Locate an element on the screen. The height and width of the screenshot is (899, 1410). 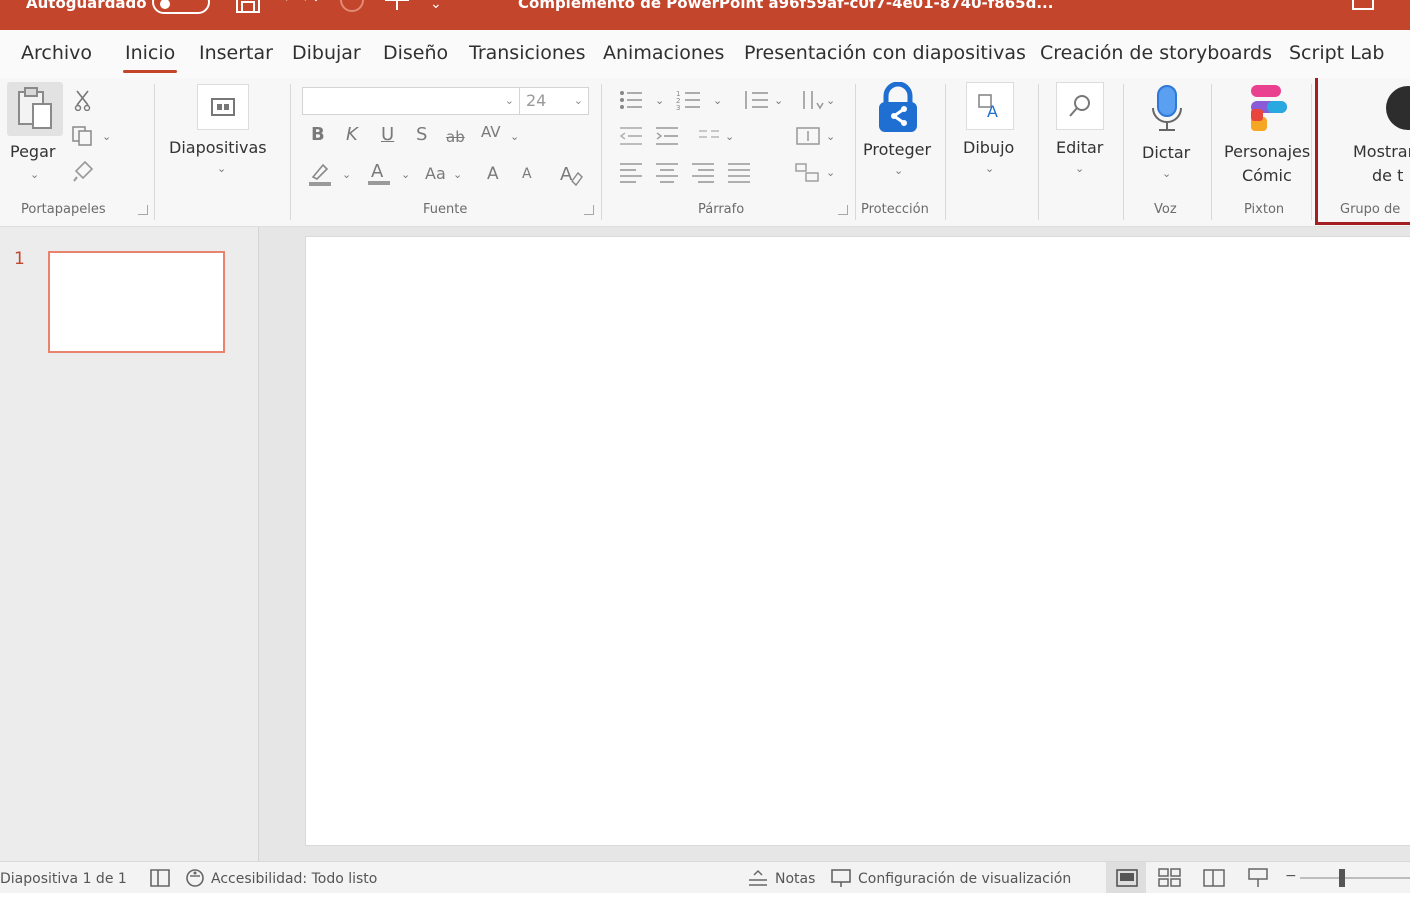
tab-script-lab: Script Lab is located at coordinates (1336, 53).